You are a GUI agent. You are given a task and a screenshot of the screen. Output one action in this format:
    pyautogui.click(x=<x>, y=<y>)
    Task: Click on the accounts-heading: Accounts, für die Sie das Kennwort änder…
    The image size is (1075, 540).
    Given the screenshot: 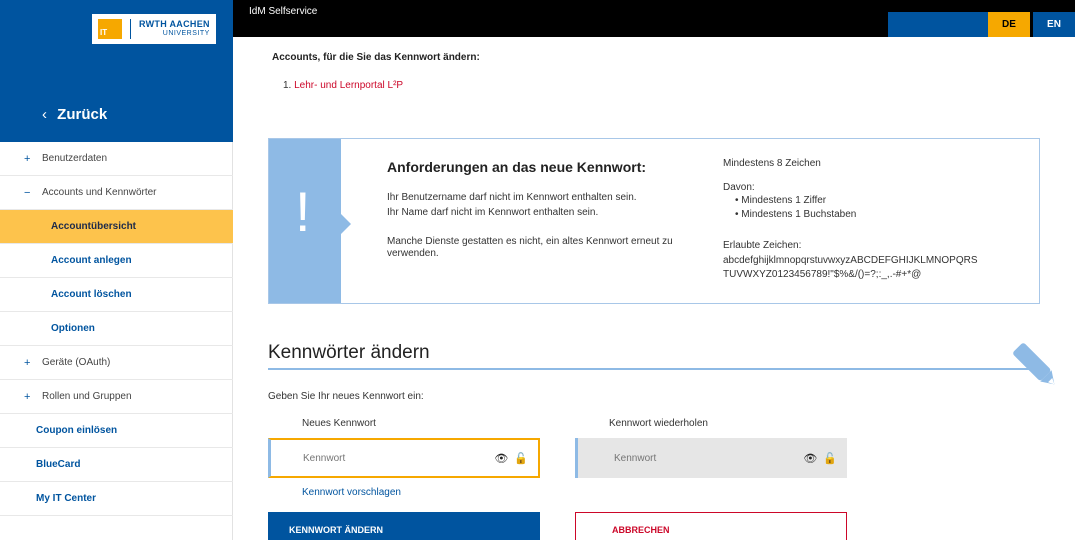 What is the action you would take?
    pyautogui.click(x=376, y=57)
    